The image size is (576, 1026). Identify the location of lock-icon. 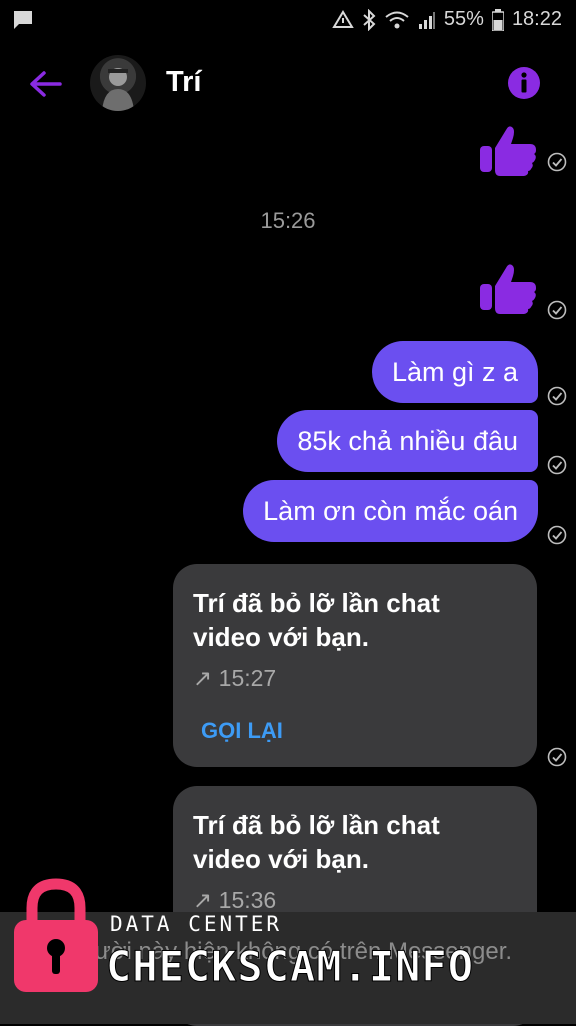
(56, 935).